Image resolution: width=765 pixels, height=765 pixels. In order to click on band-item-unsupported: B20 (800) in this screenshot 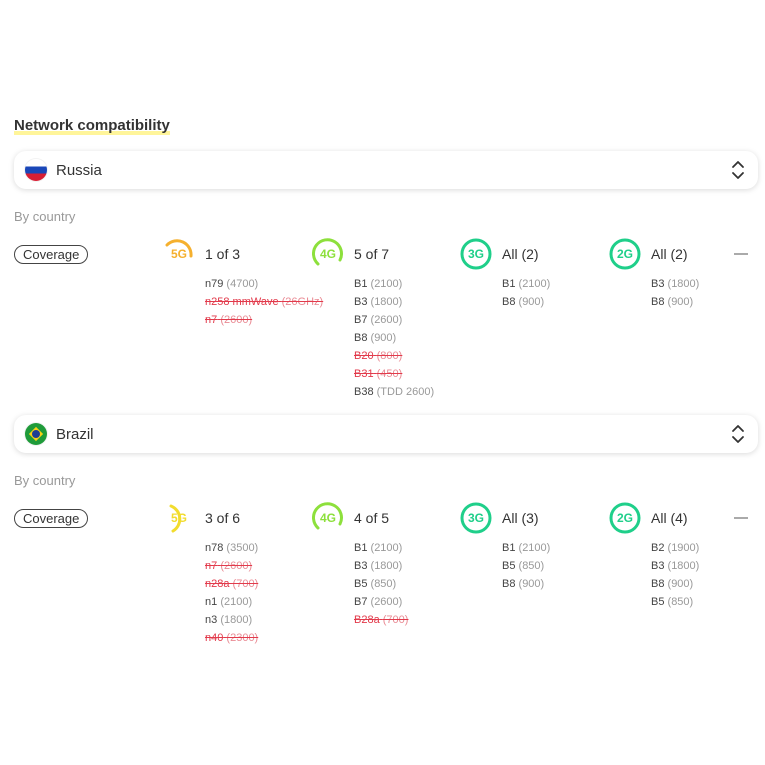, I will do `click(394, 356)`.